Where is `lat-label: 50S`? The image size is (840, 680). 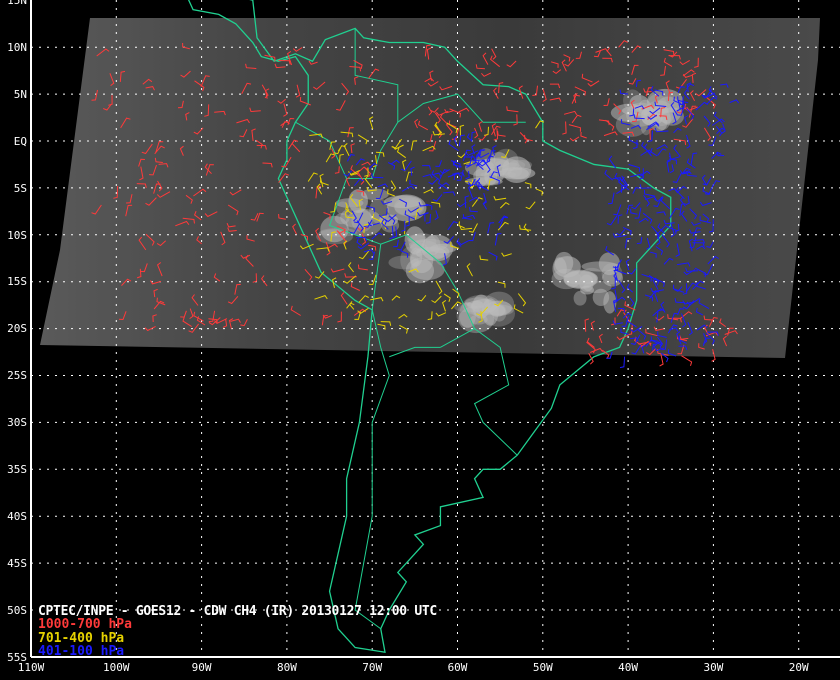
lat-label: 50S is located at coordinates (17, 610).